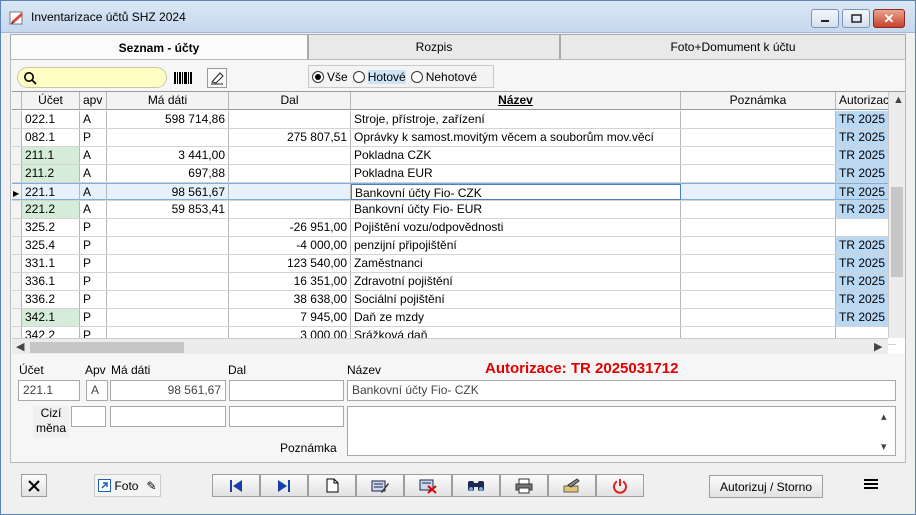  I want to click on header-ma-dati: Má dáti, so click(168, 100).